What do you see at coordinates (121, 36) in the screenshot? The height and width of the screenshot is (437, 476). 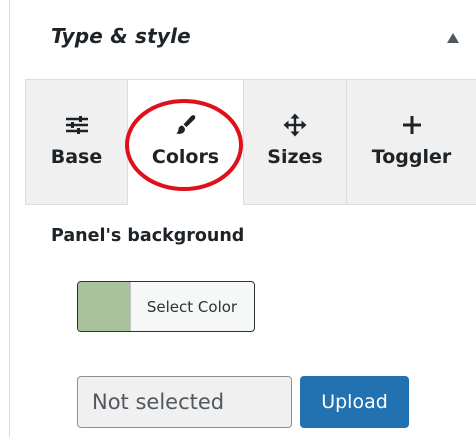 I see `panel-title: Type & style` at bounding box center [121, 36].